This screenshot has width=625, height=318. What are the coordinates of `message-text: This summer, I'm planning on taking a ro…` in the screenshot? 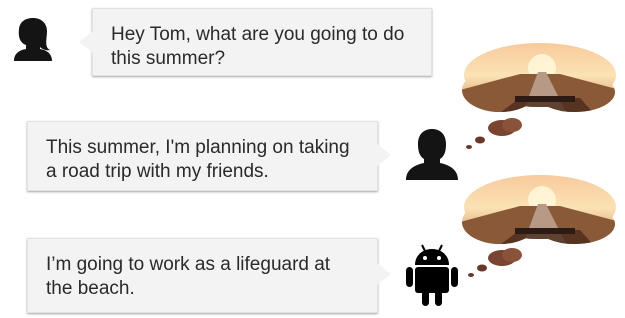 It's located at (198, 159).